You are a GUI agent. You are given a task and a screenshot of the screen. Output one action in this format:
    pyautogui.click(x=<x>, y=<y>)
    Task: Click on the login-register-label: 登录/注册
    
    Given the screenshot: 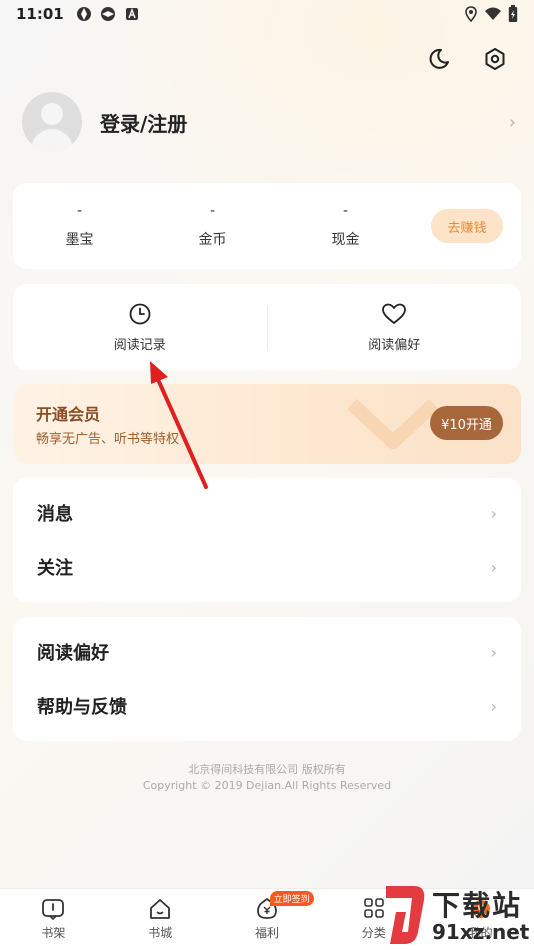 What is the action you would take?
    pyautogui.click(x=143, y=122)
    